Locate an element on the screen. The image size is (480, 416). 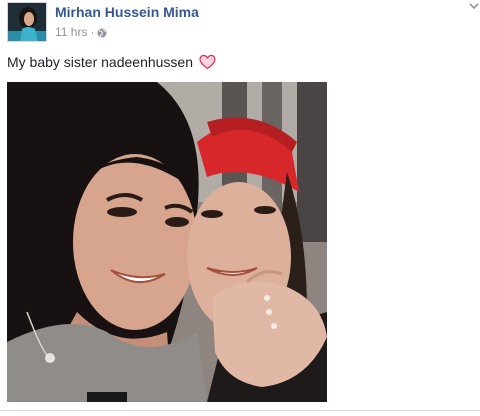
heart-emoji-icon is located at coordinates (207, 62).